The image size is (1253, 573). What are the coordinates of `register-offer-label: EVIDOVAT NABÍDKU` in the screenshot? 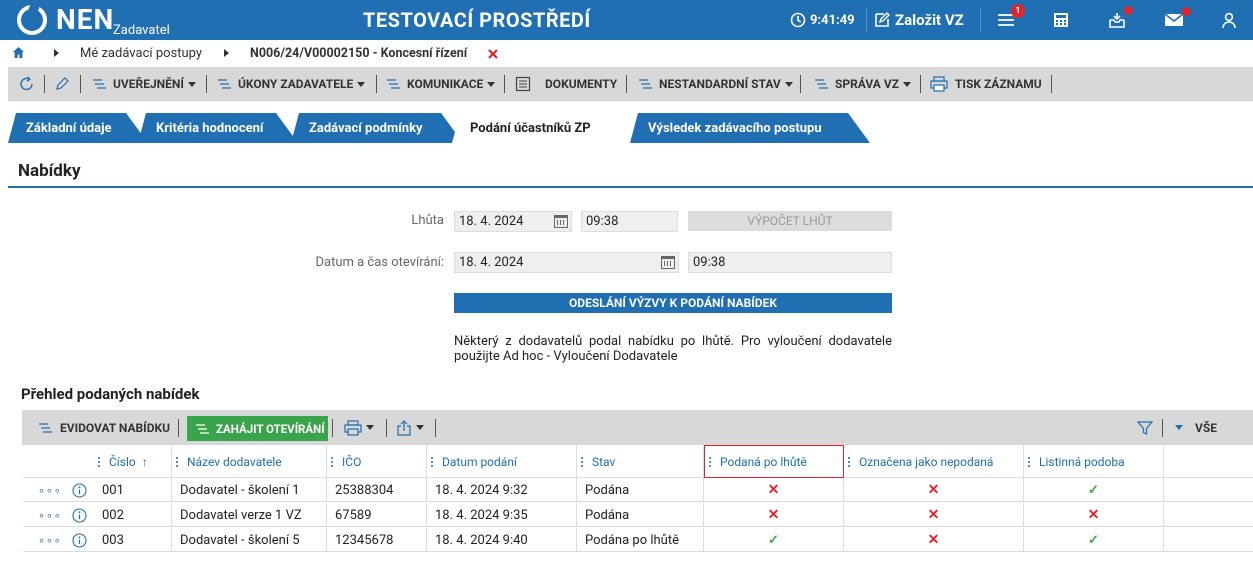 It's located at (115, 427).